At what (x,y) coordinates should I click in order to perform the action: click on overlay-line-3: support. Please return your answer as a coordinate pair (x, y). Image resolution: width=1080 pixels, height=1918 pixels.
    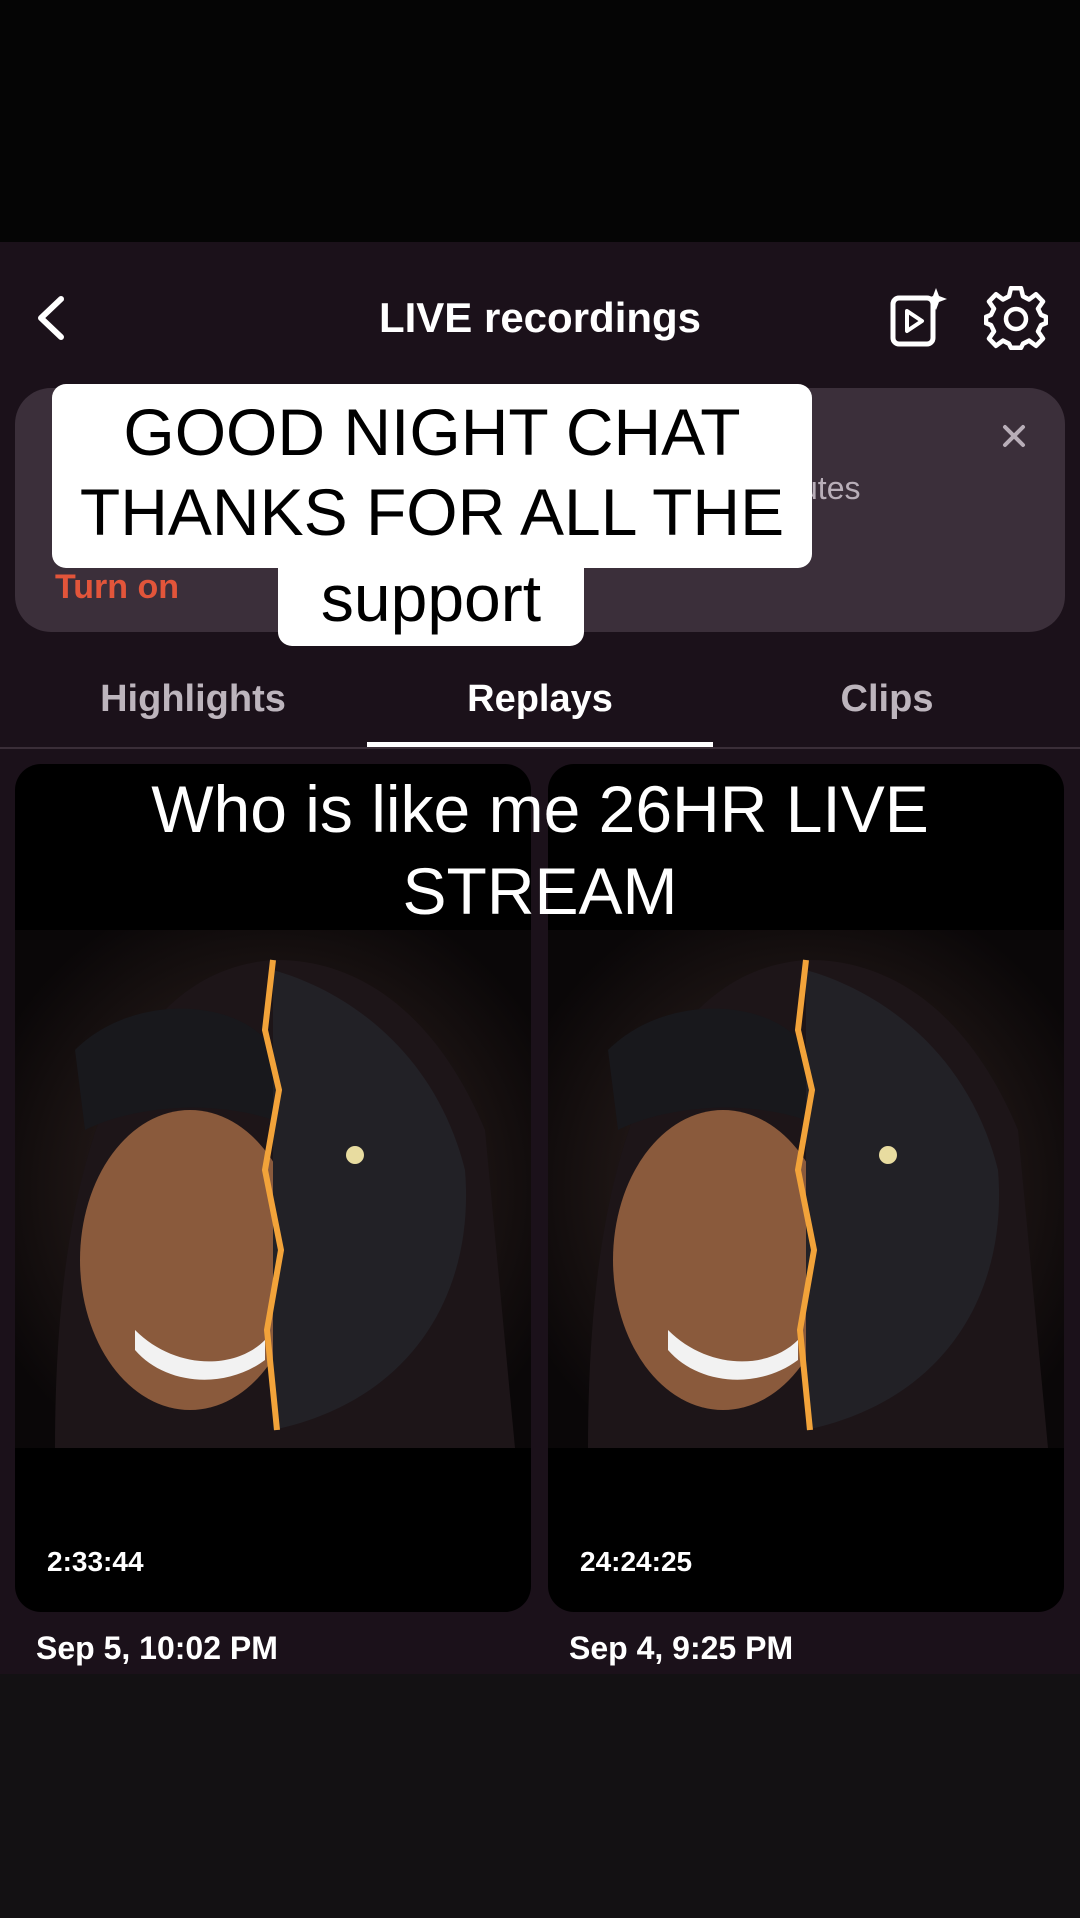
    Looking at the image, I should click on (431, 598).